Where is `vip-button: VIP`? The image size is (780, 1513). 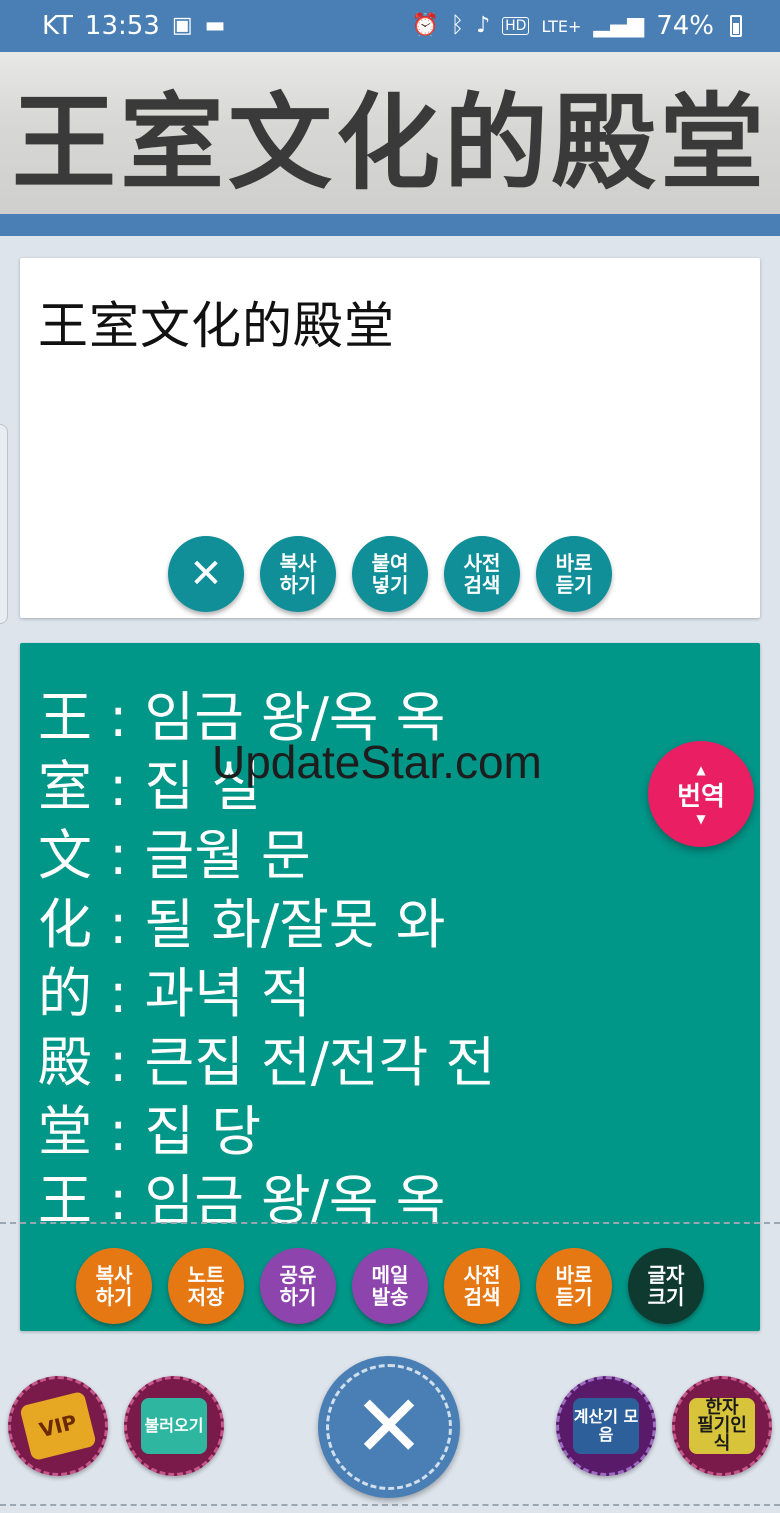
vip-button: VIP is located at coordinates (58, 1426).